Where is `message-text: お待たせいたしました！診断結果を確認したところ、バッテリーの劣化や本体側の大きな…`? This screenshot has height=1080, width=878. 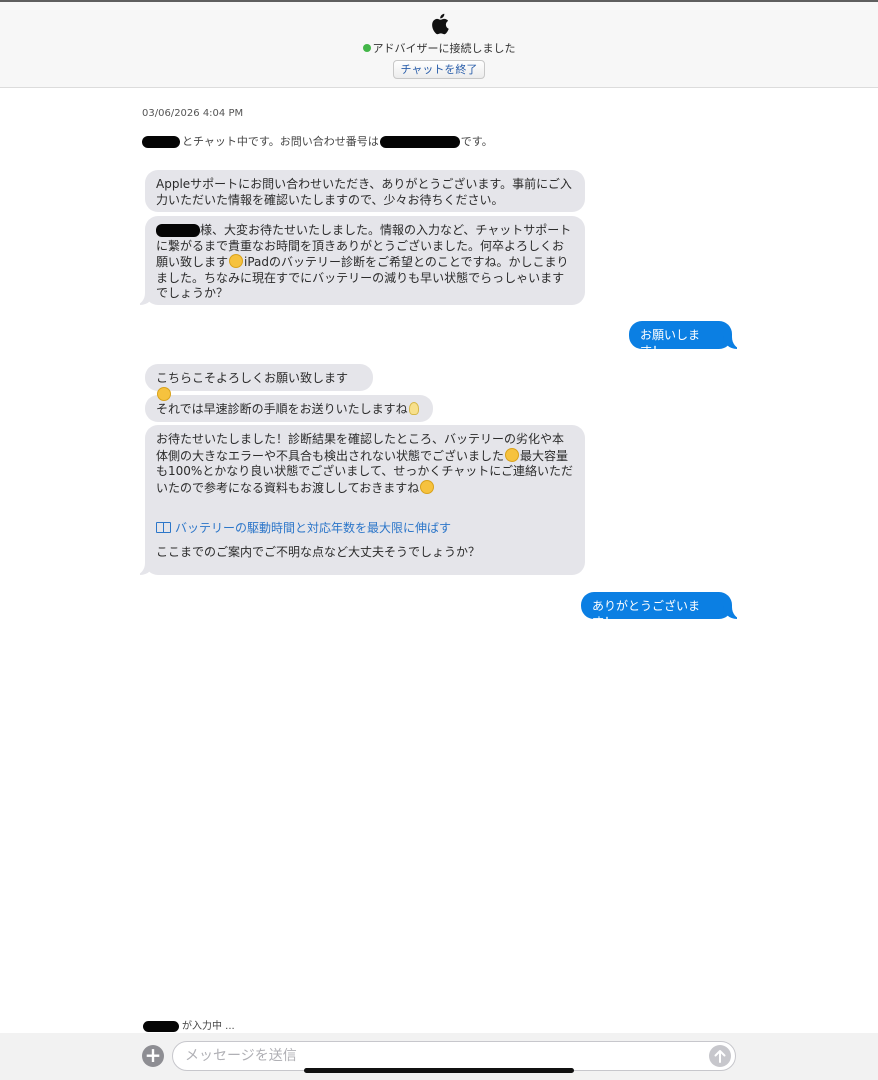
message-text: お待たせいたしました！診断結果を確認したところ、バッテリーの劣化や本体側の大きな… is located at coordinates (360, 447).